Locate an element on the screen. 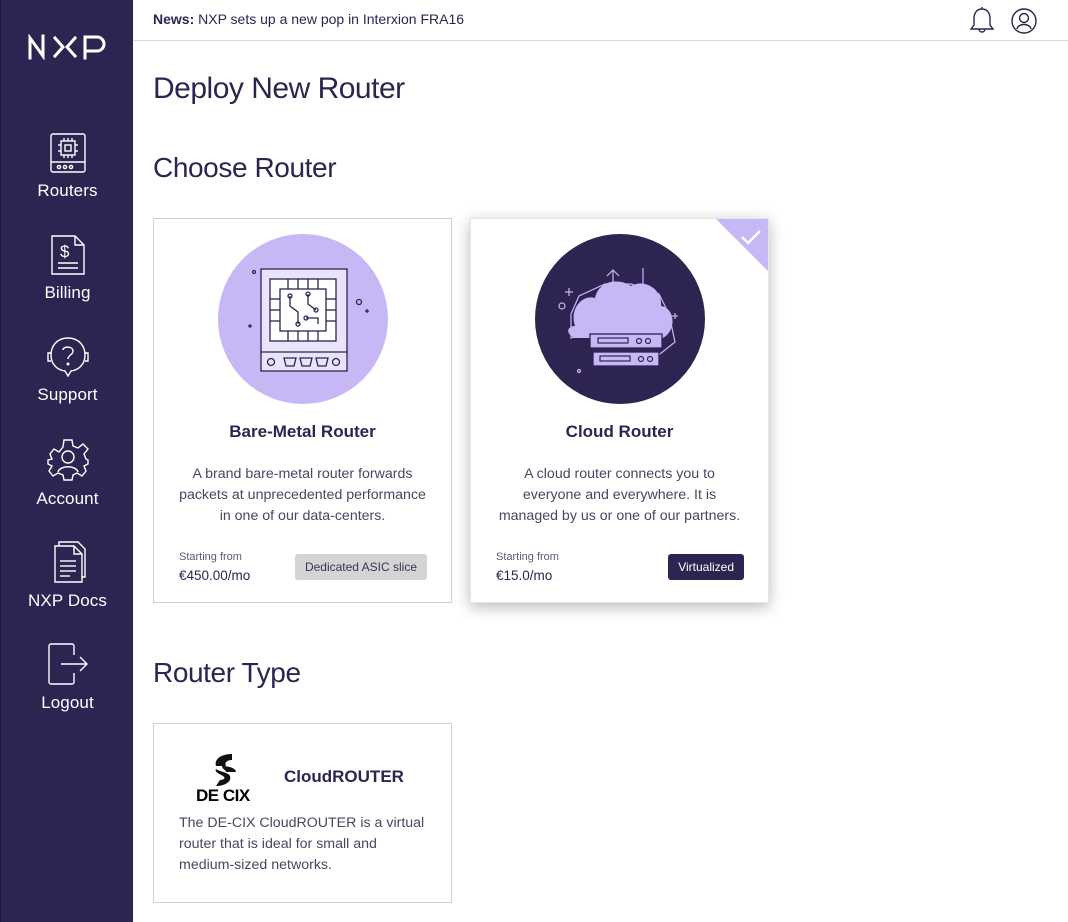 The height and width of the screenshot is (922, 1068). selected-indicator is located at coordinates (742, 247).